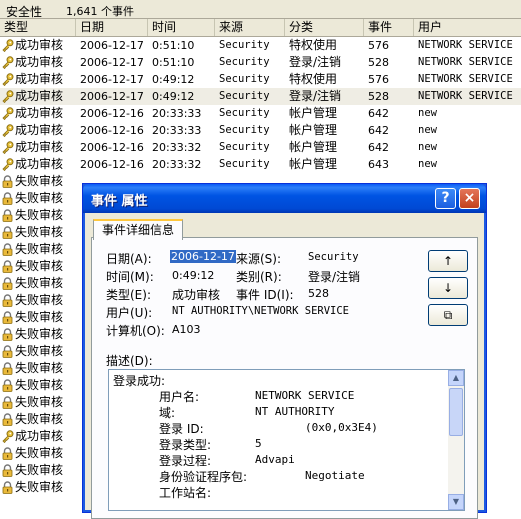 This screenshot has height=519, width=521. Describe the element at coordinates (38, 27) in the screenshot. I see `column-header-type: 类型` at that location.